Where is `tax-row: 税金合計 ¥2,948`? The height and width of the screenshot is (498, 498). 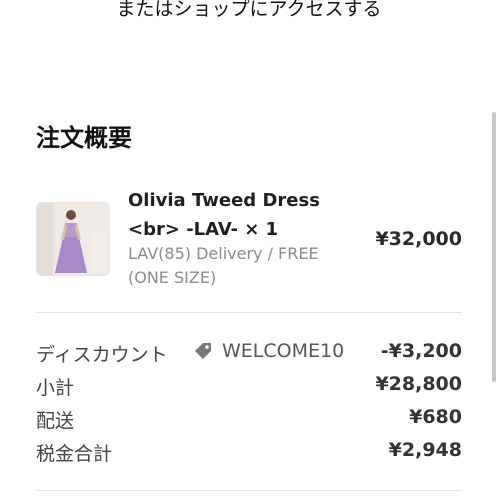
tax-row: 税金合計 ¥2,948 is located at coordinates (249, 455).